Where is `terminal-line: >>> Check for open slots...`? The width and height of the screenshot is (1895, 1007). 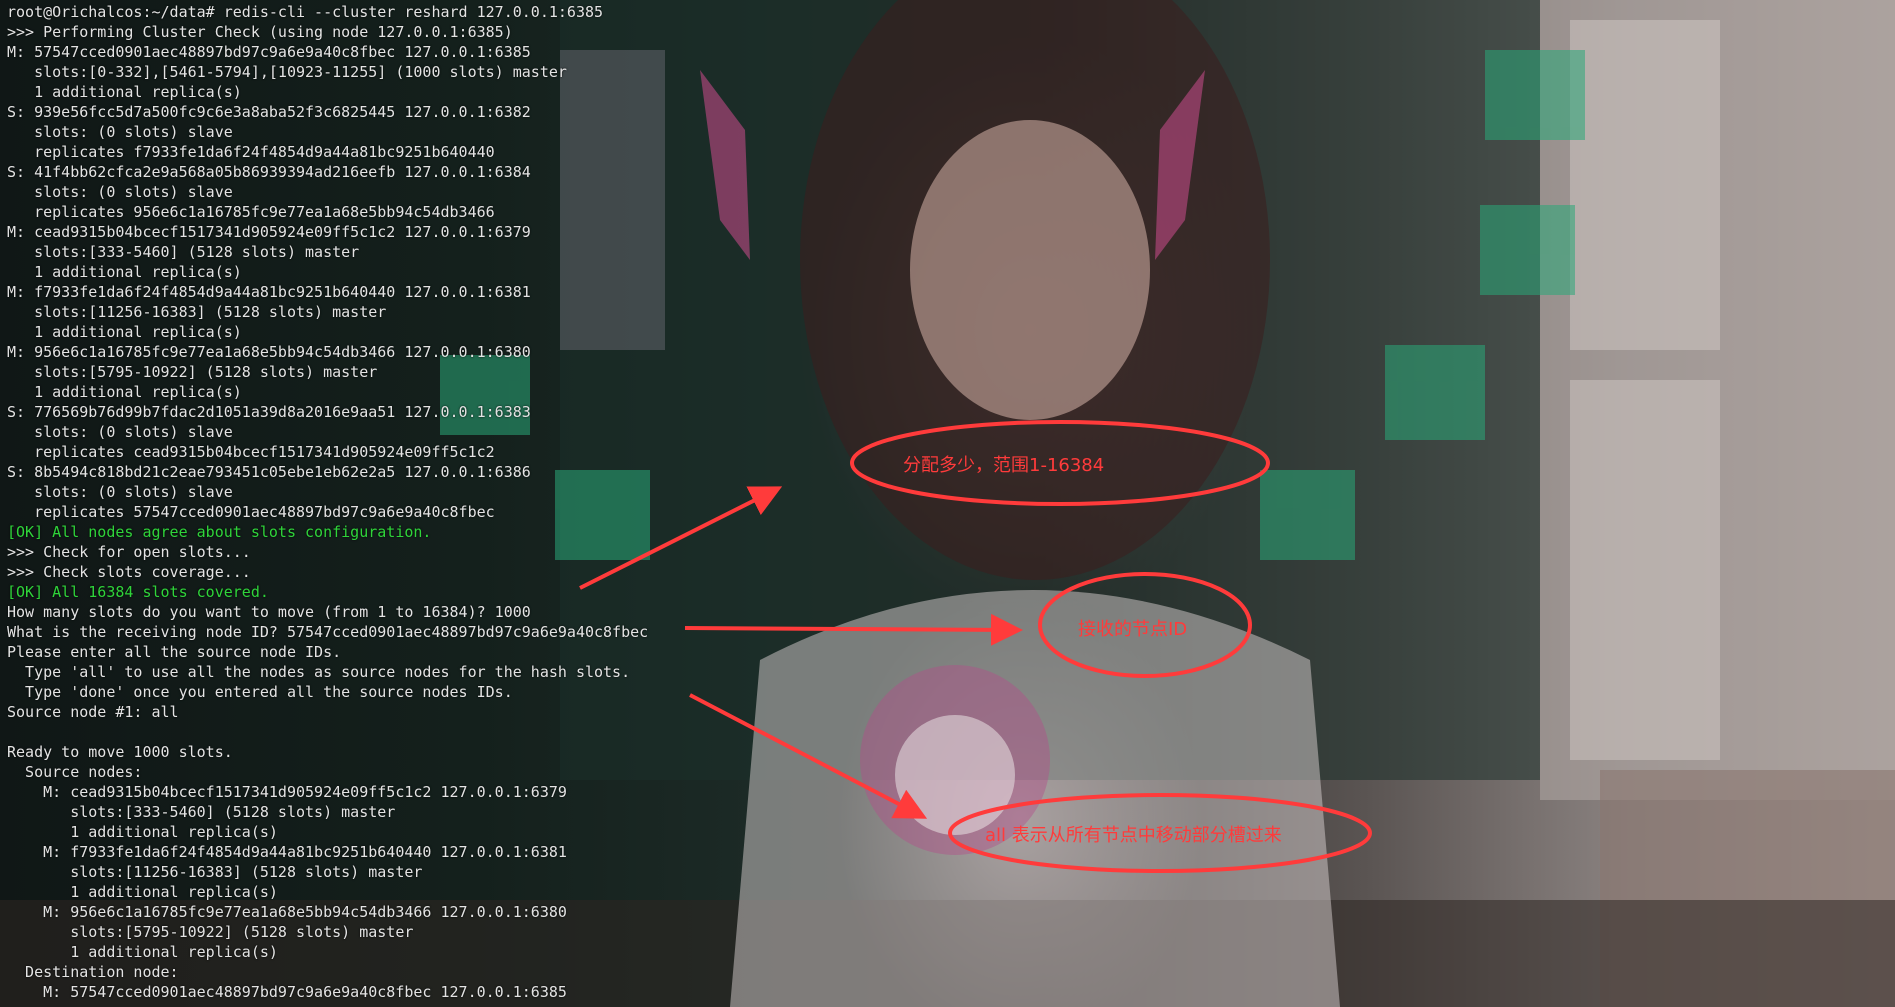 terminal-line: >>> Check for open slots... is located at coordinates (129, 552).